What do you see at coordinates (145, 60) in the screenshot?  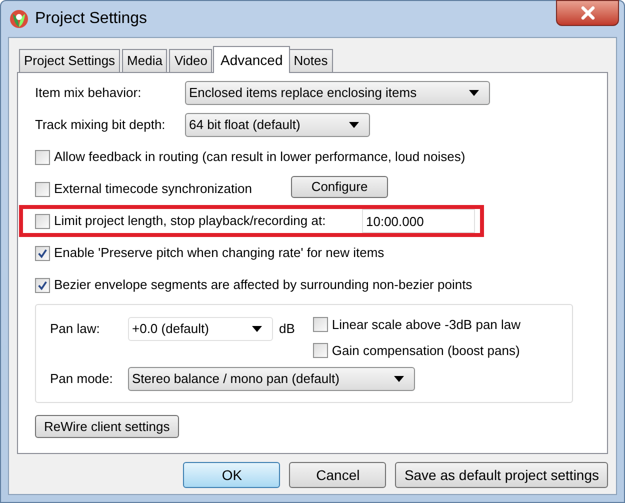 I see `tab: Media` at bounding box center [145, 60].